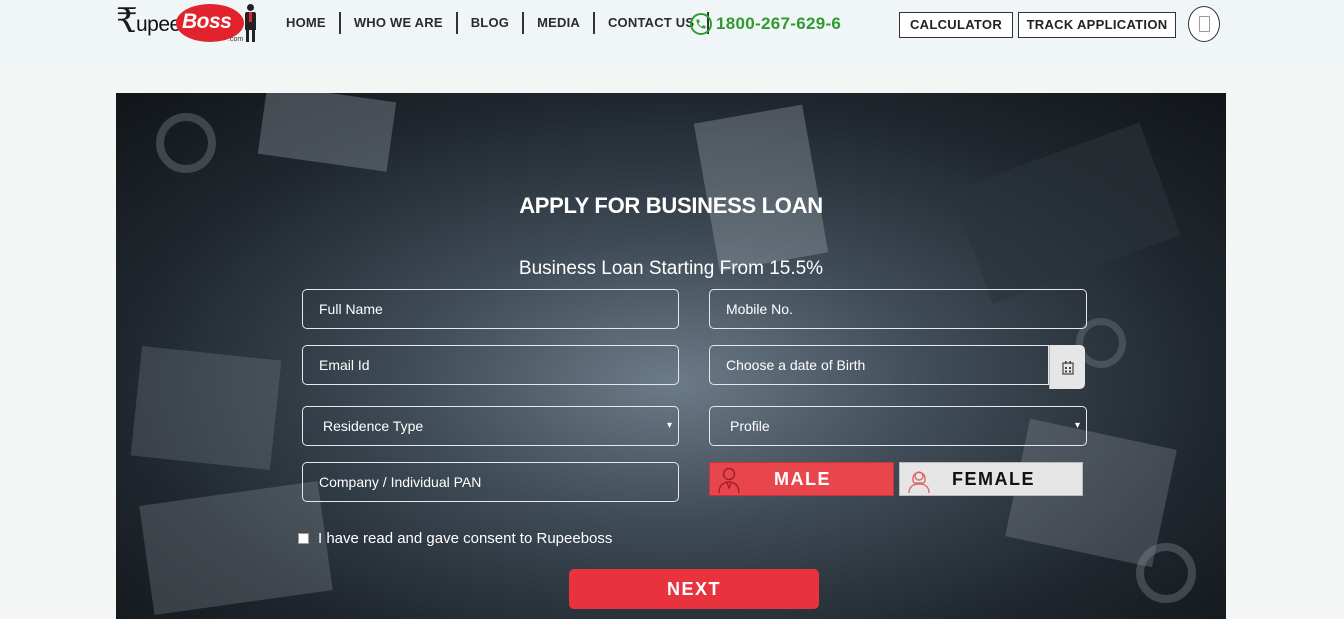  Describe the element at coordinates (701, 24) in the screenshot. I see `phone-icon` at that location.